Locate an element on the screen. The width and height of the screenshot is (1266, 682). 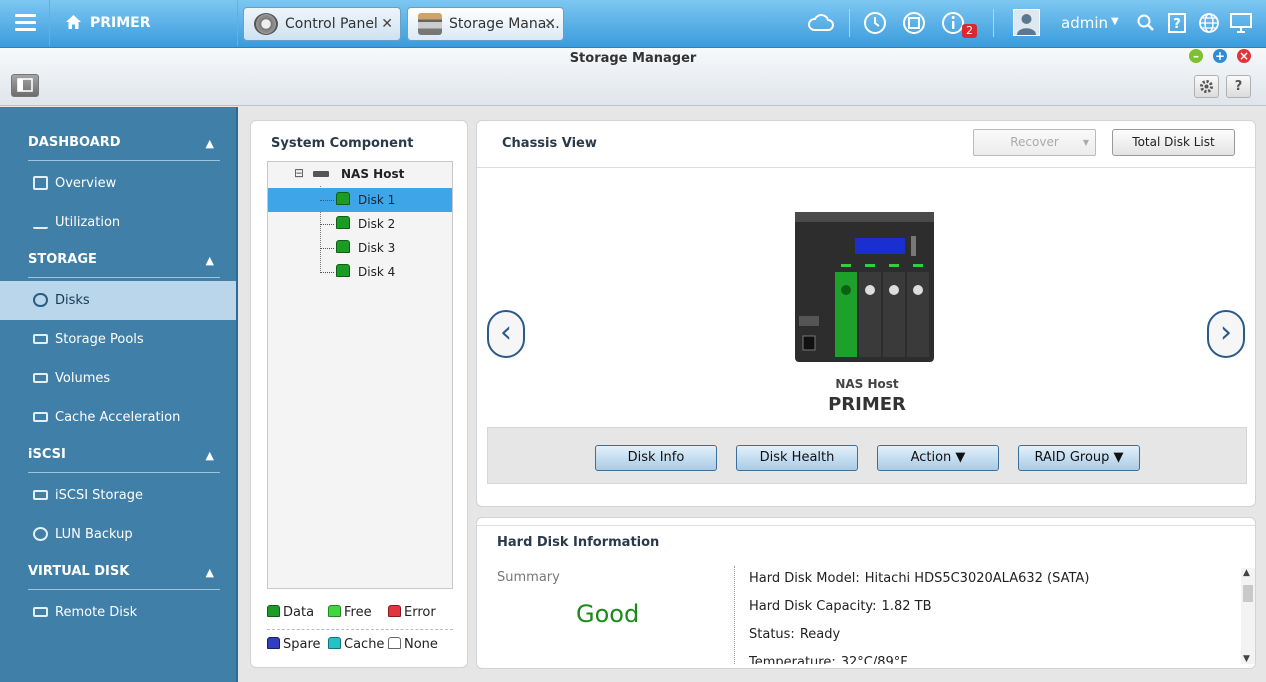
scroll-up-icon: ▲ is located at coordinates (1246, 573).